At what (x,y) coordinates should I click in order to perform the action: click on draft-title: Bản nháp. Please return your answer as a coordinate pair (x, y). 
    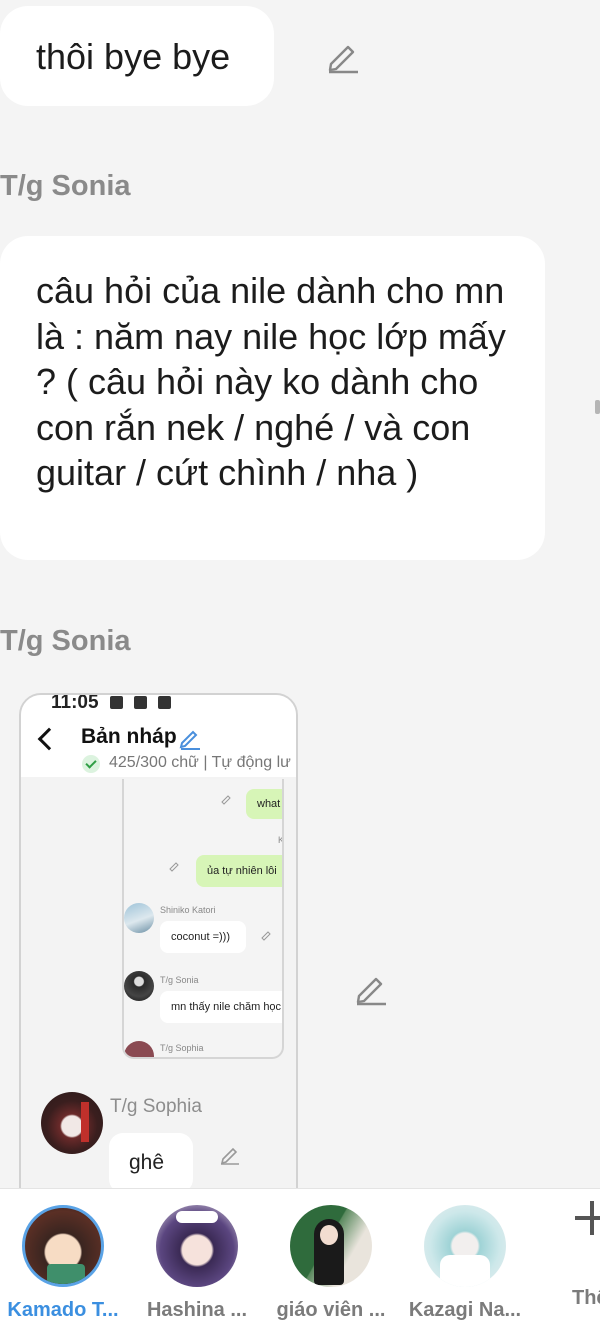
    Looking at the image, I should click on (129, 736).